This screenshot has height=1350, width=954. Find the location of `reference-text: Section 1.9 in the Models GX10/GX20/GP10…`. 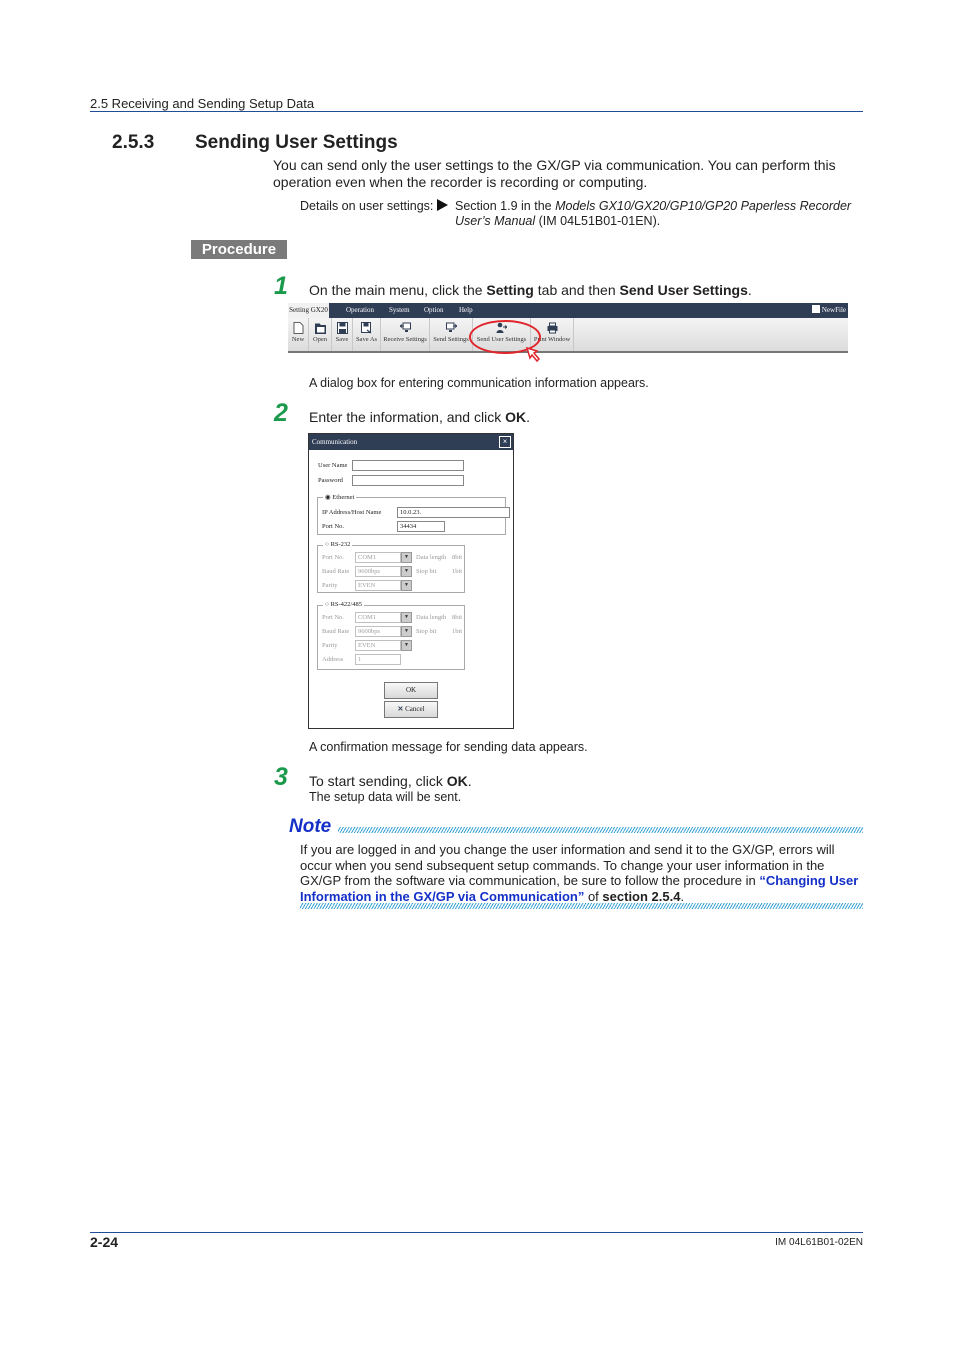

reference-text: Section 1.9 in the Models GX10/GX20/GP10… is located at coordinates (665, 214).